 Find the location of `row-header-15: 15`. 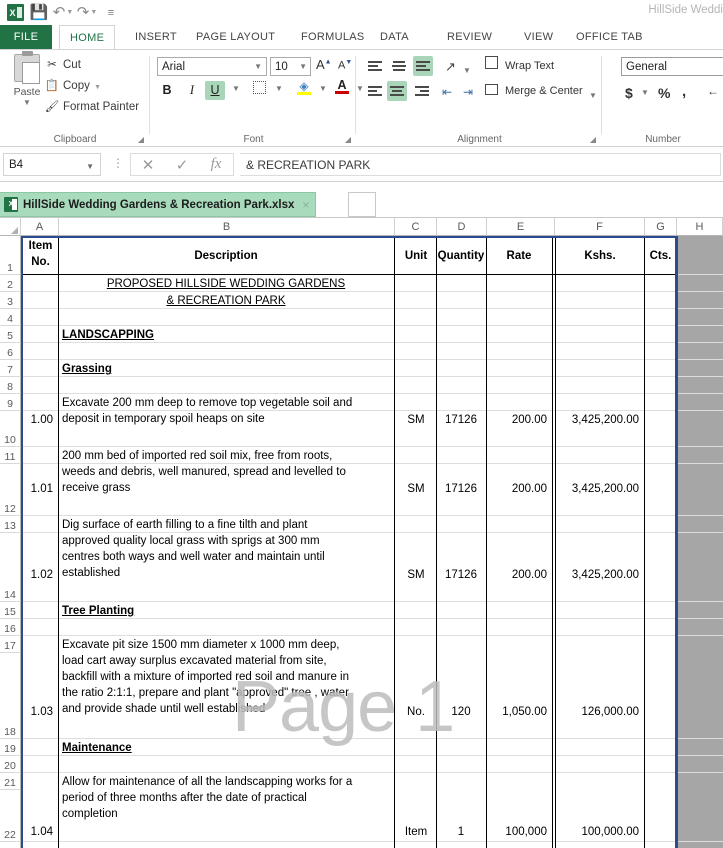

row-header-15: 15 is located at coordinates (10, 610).